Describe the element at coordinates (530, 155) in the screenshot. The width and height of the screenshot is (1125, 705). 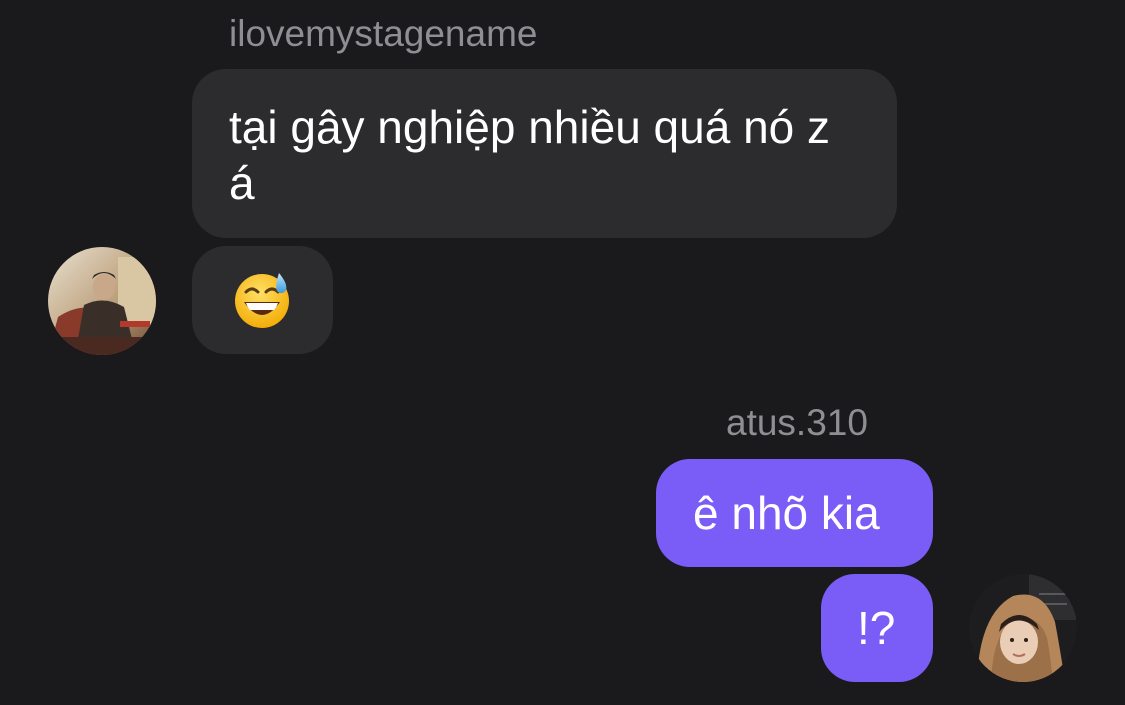
I see `message-text: tại gây nghiệp nhiều quá nó z á` at that location.